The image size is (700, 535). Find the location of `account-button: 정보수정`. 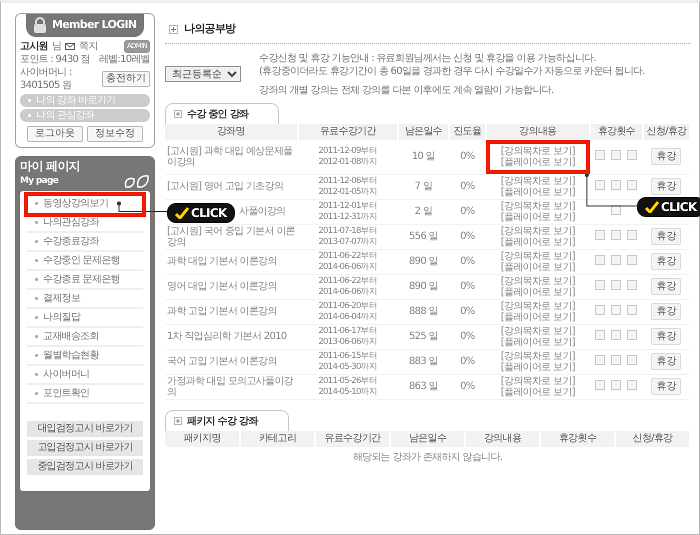

account-button: 정보수정 is located at coordinates (115, 134).